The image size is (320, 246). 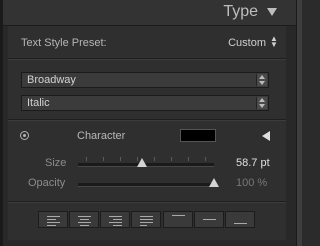 What do you see at coordinates (145, 80) in the screenshot?
I see `font-family-select: Broadway` at bounding box center [145, 80].